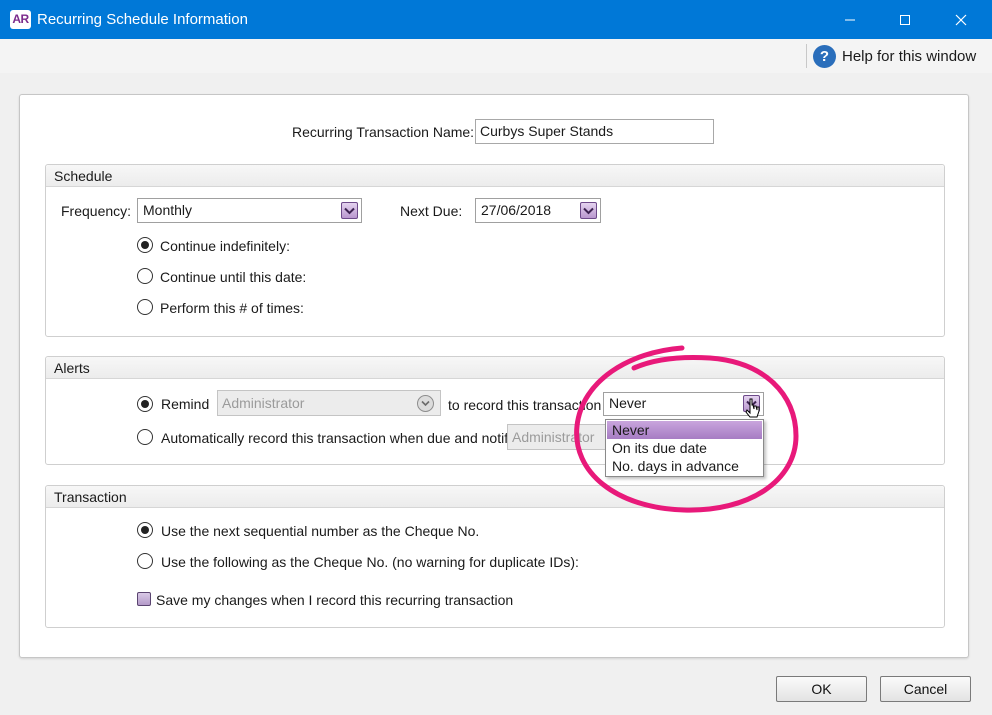  Describe the element at coordinates (628, 403) in the screenshot. I see `alert-timing-value: Never` at that location.